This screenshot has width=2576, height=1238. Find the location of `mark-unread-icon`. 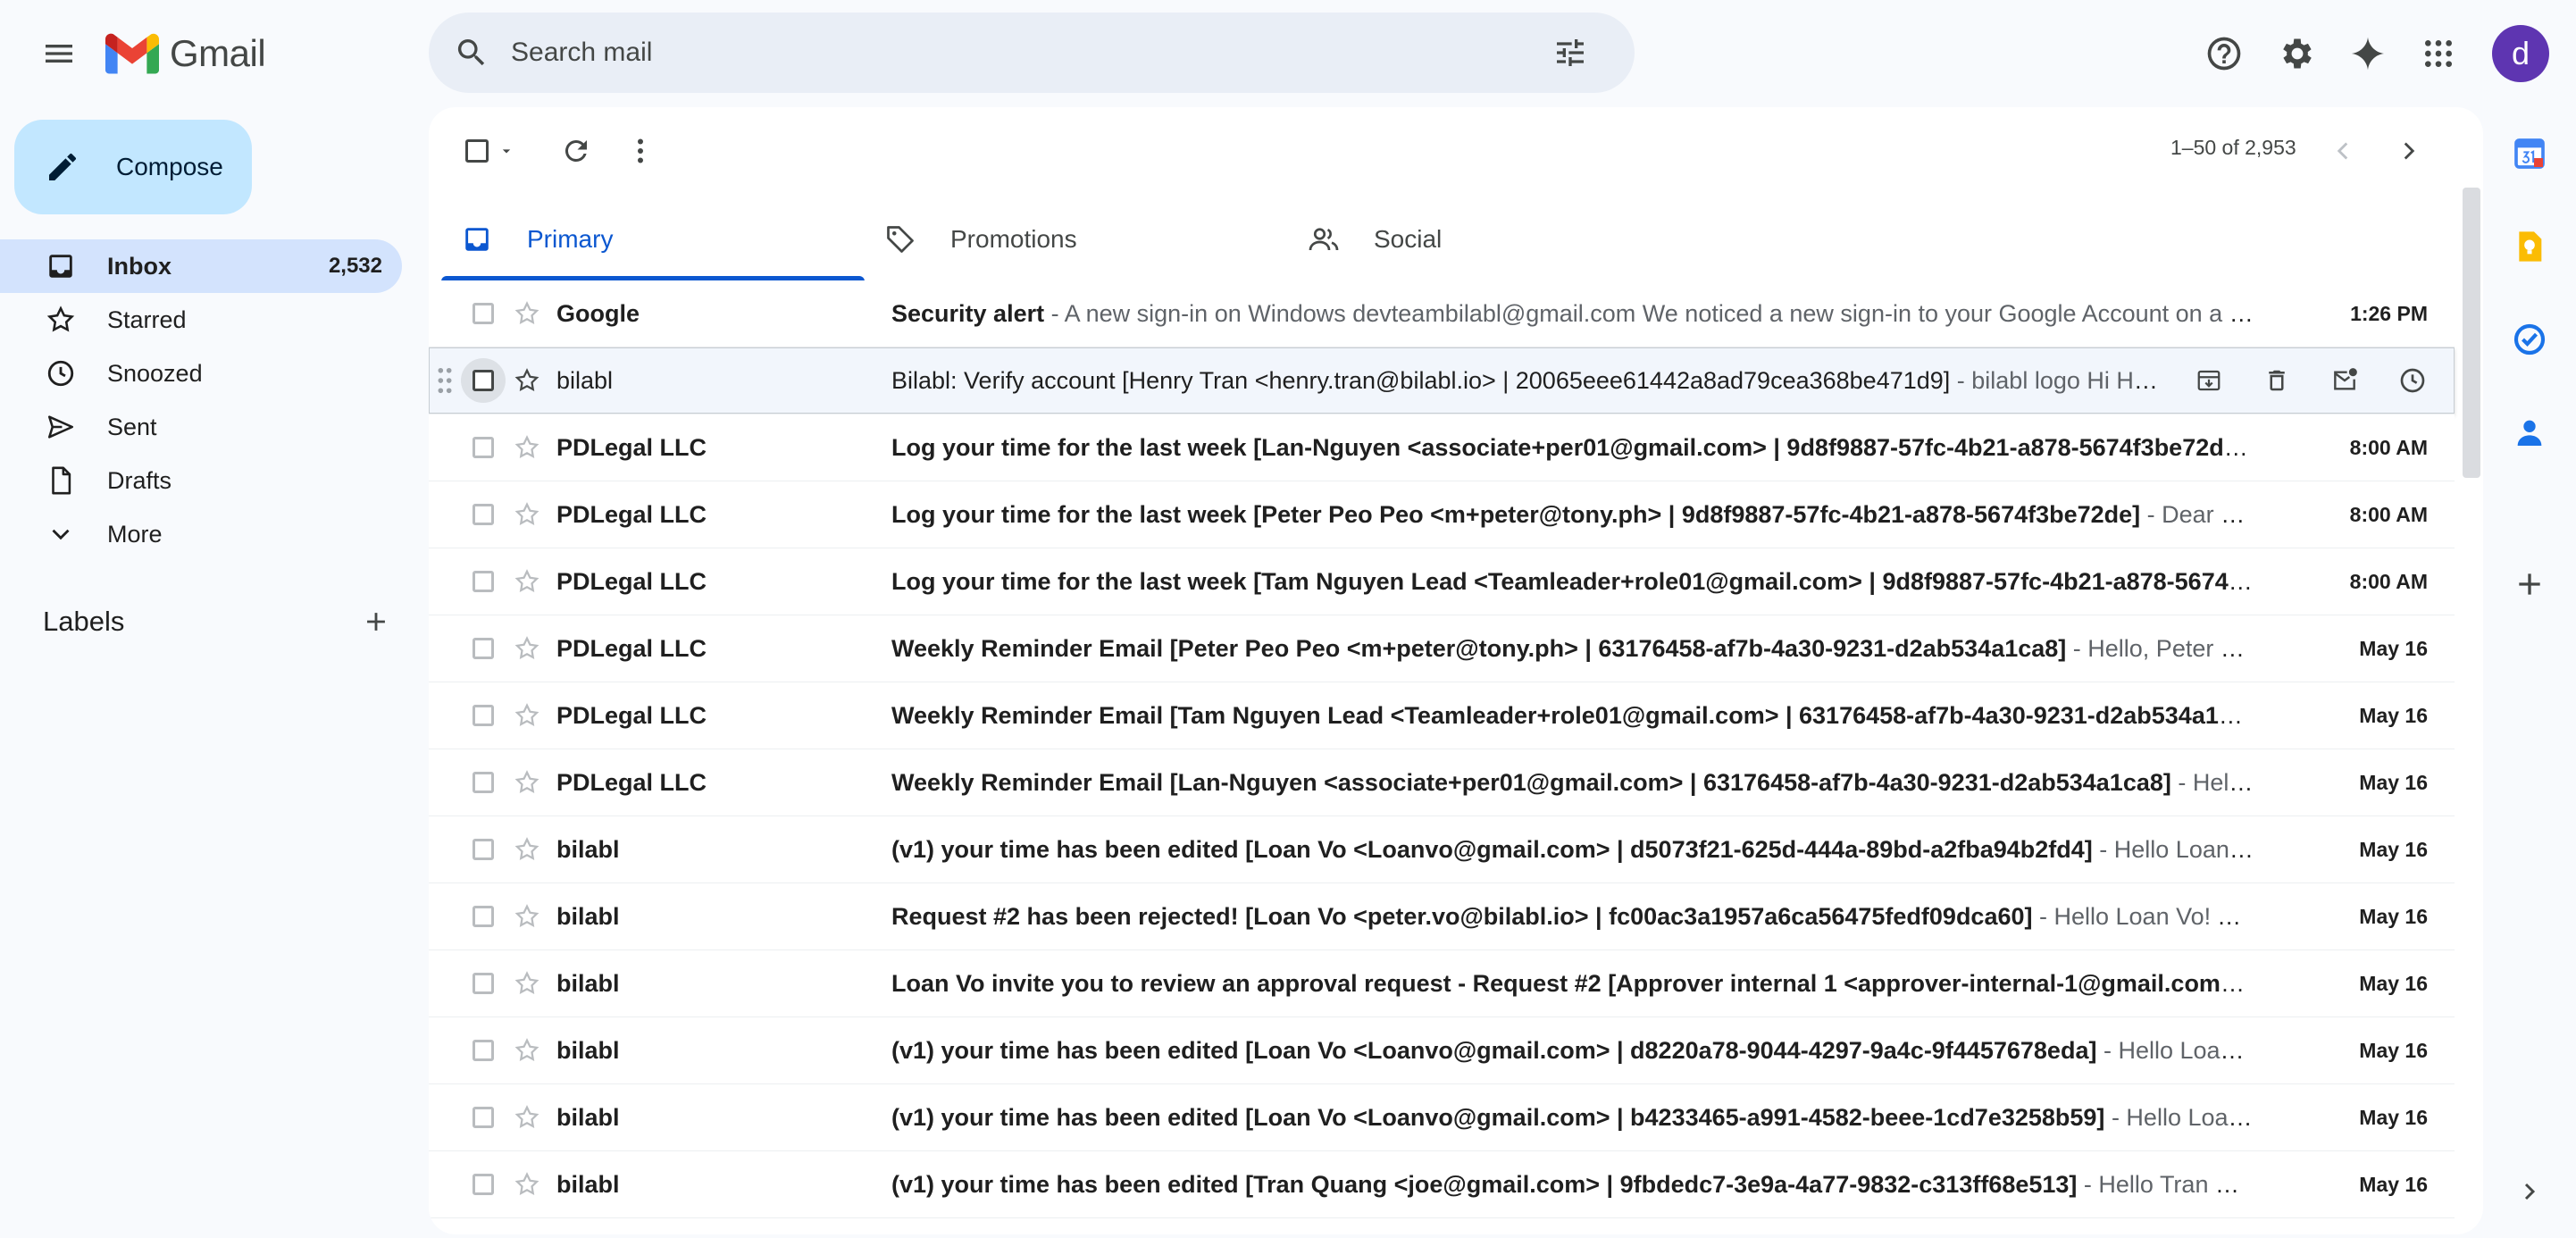

mark-unread-icon is located at coordinates (2345, 381).